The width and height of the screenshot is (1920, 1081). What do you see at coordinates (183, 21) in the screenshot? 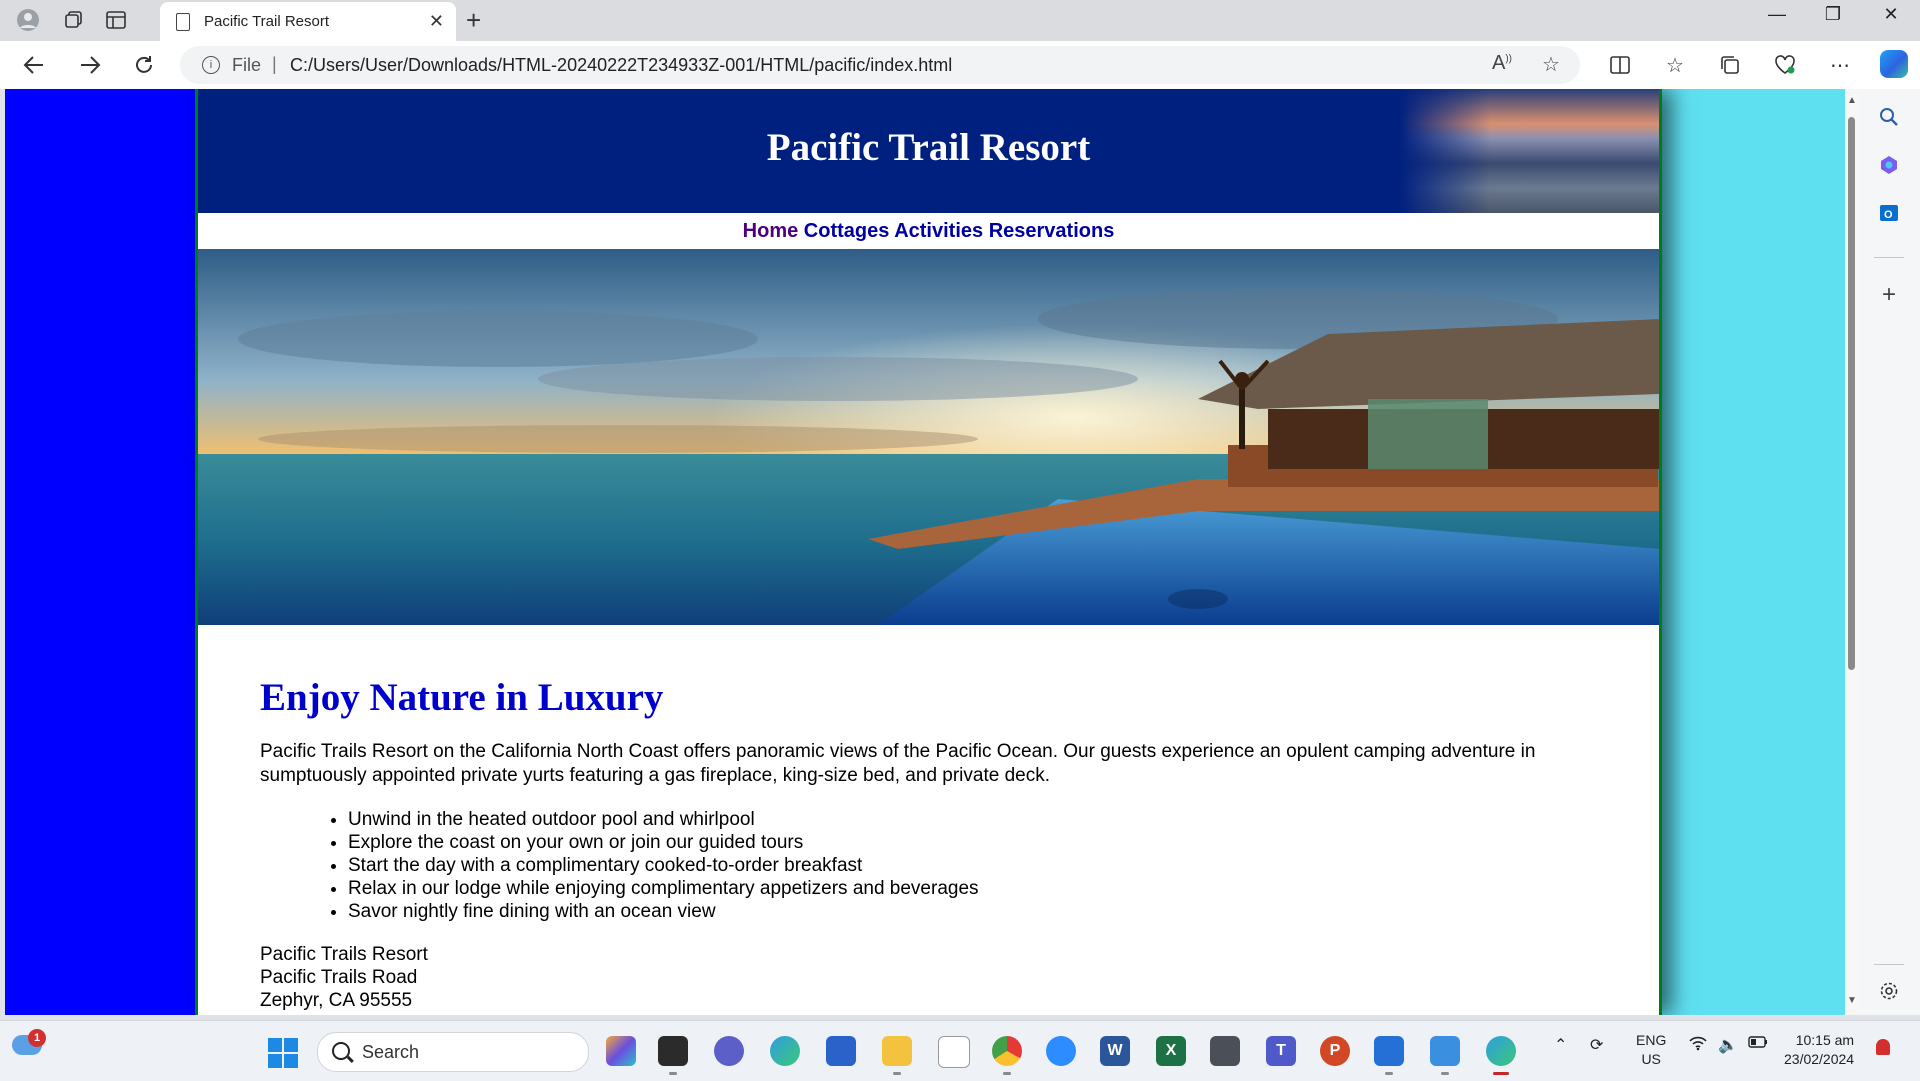
I see `page-icon` at bounding box center [183, 21].